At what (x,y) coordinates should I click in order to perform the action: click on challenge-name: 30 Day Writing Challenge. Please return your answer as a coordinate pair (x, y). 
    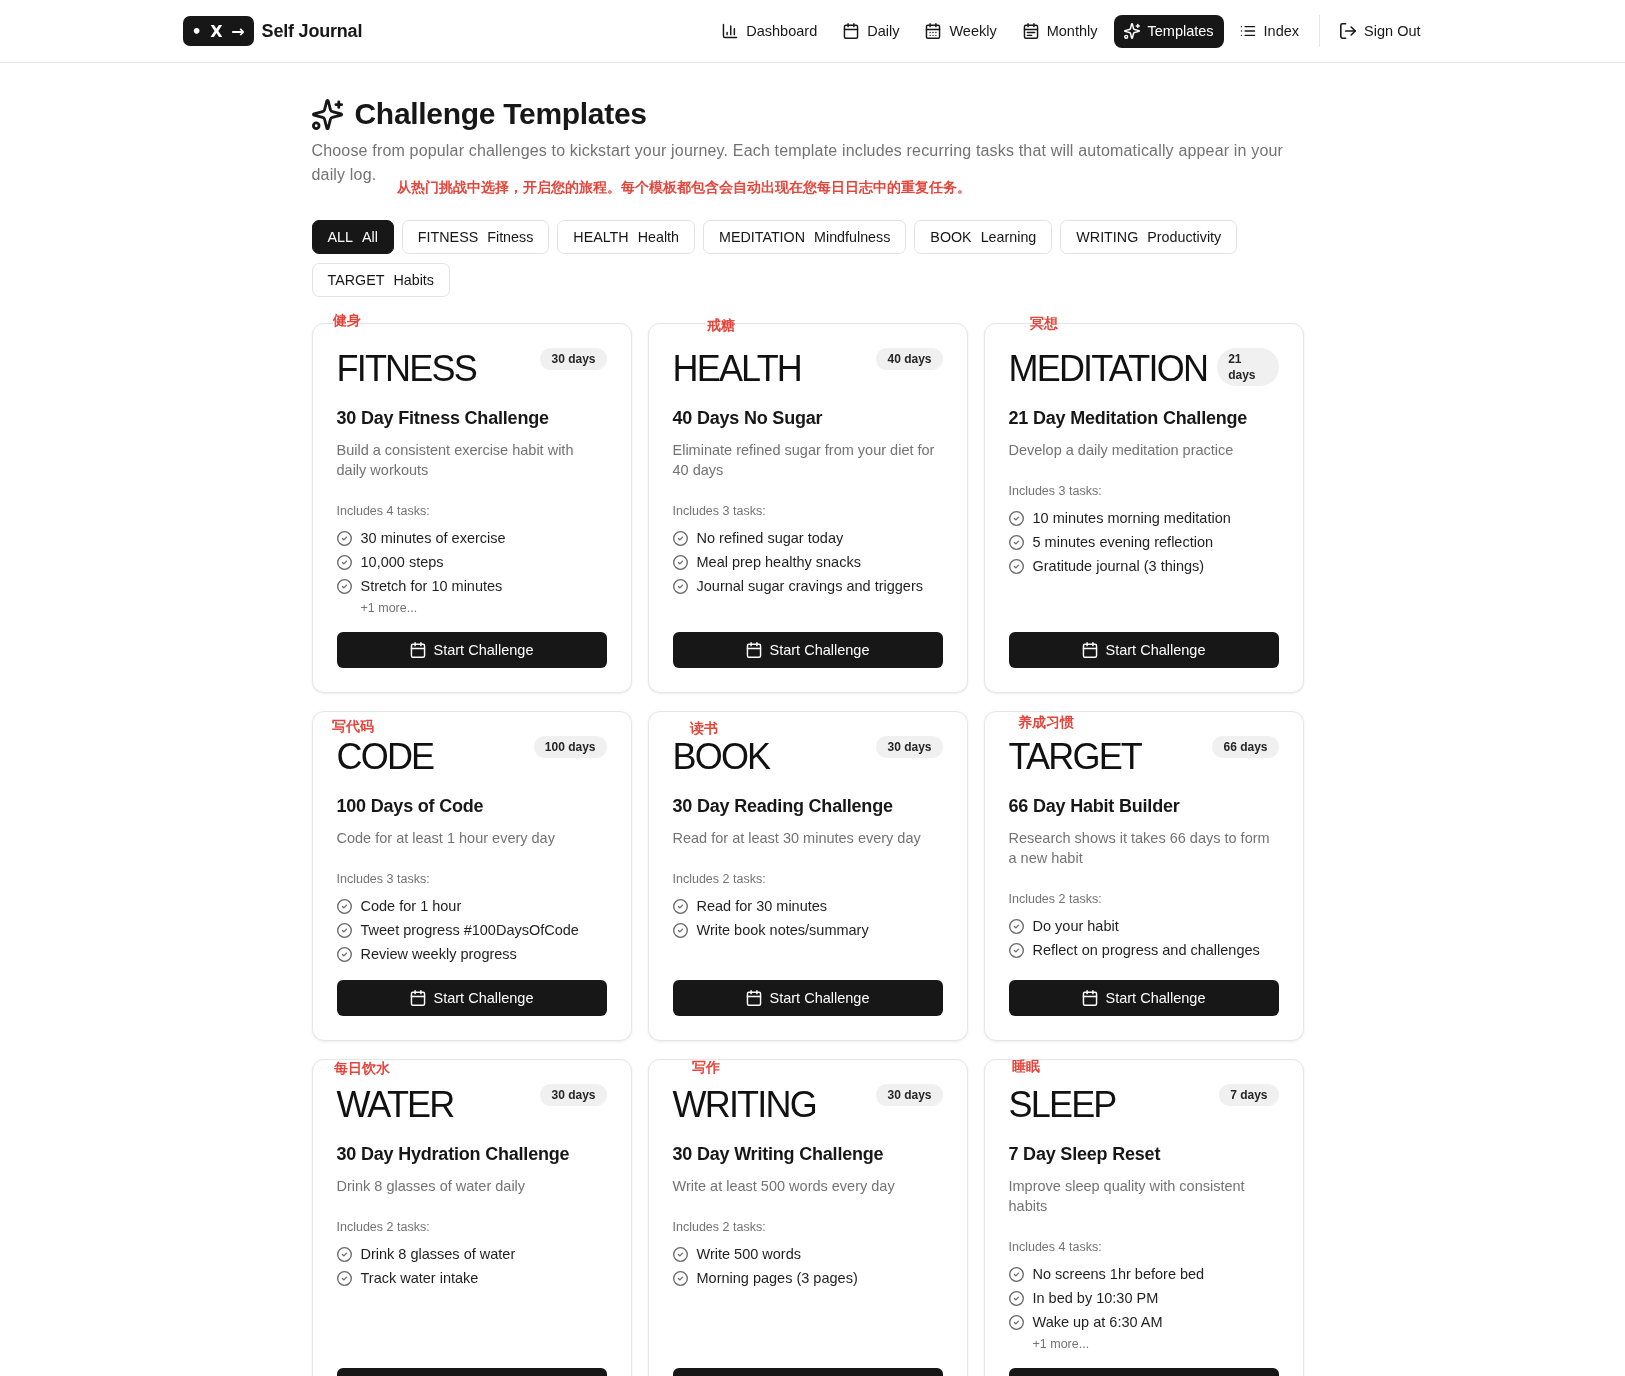
    Looking at the image, I should click on (778, 1154).